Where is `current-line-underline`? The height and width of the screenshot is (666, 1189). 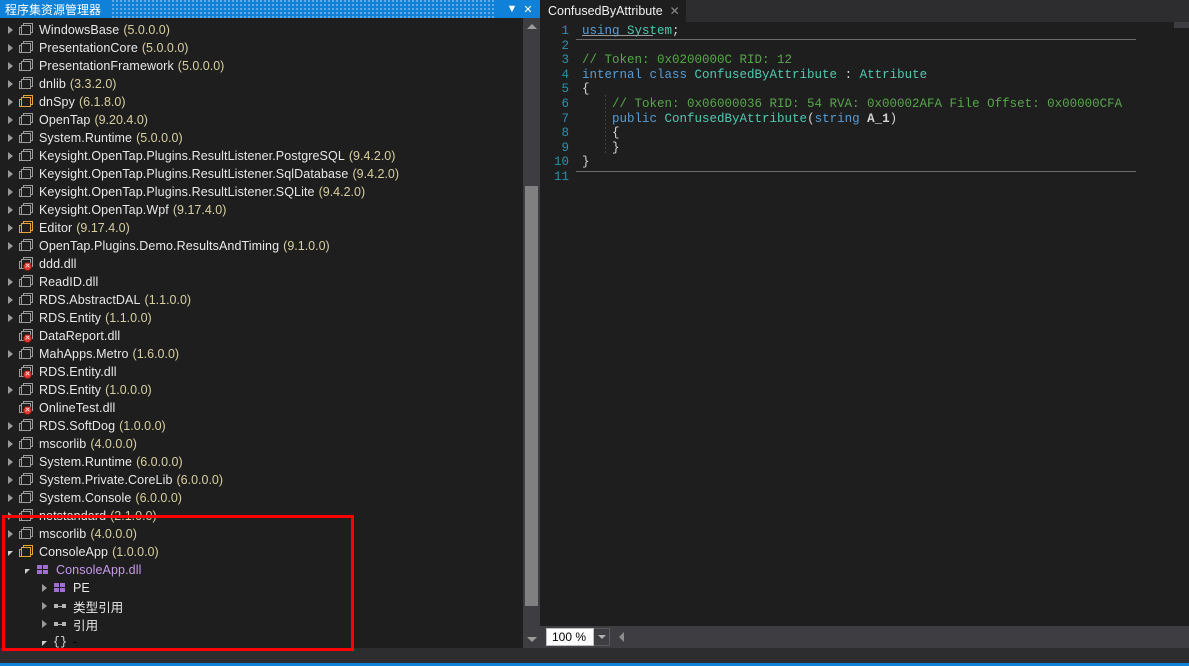 current-line-underline is located at coordinates (856, 39).